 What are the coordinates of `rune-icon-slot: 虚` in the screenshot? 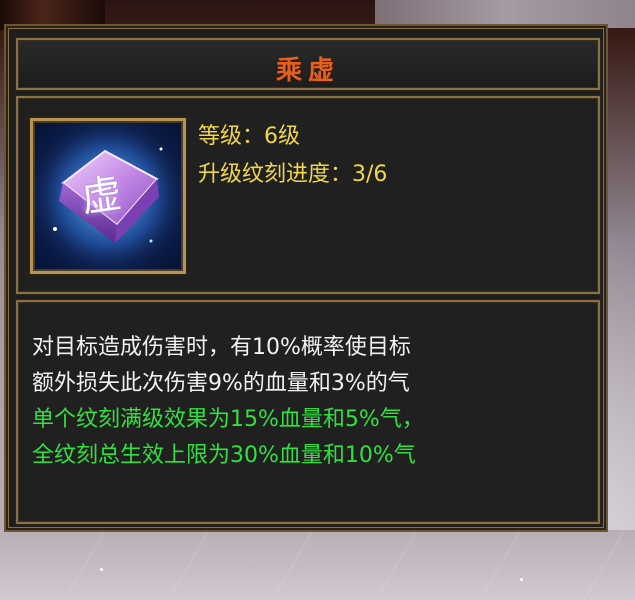 It's located at (108, 196).